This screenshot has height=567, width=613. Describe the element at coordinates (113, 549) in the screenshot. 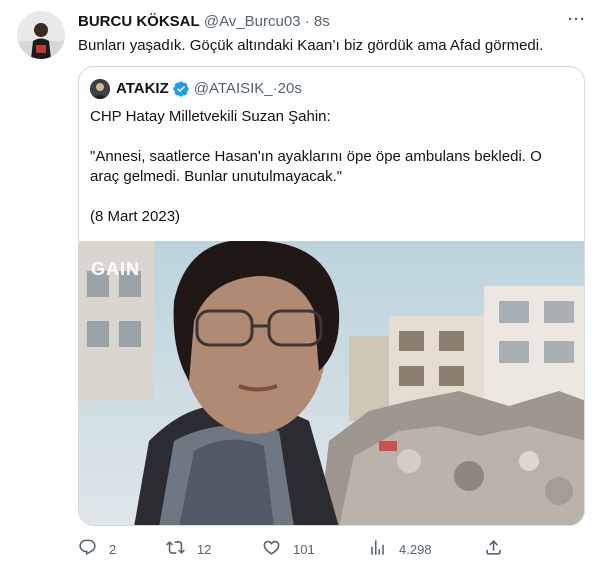

I see `reply-count: 2` at that location.